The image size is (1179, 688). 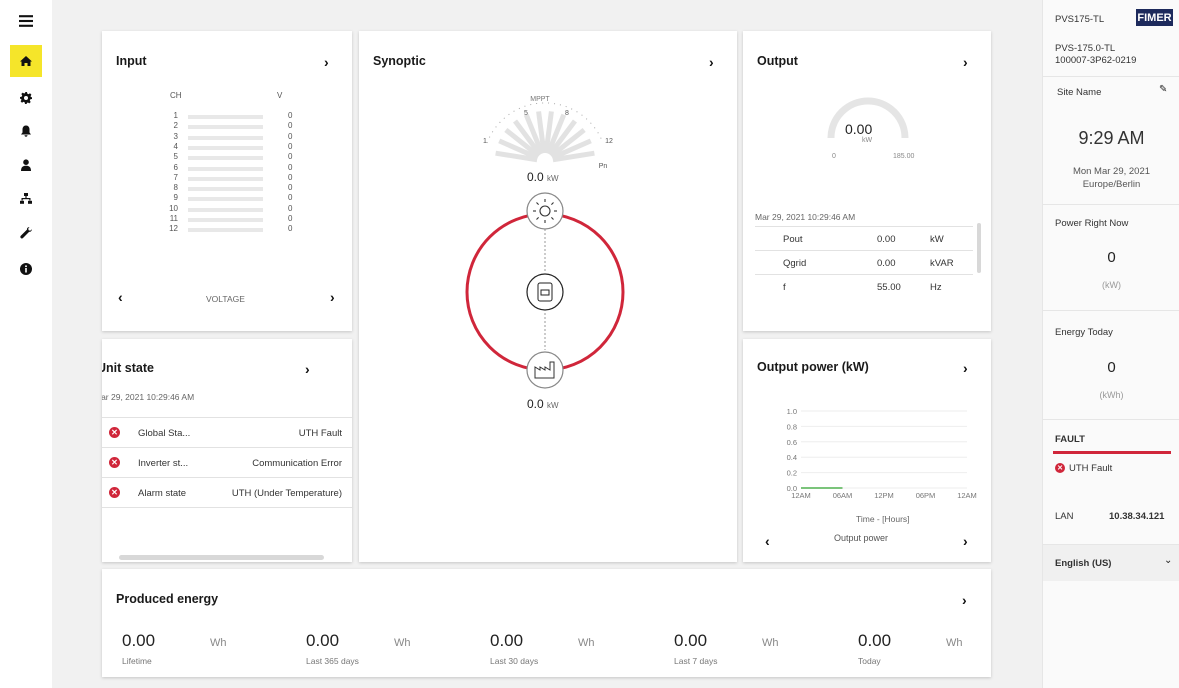 I want to click on device-name: PVS175-TL, so click(x=1080, y=19).